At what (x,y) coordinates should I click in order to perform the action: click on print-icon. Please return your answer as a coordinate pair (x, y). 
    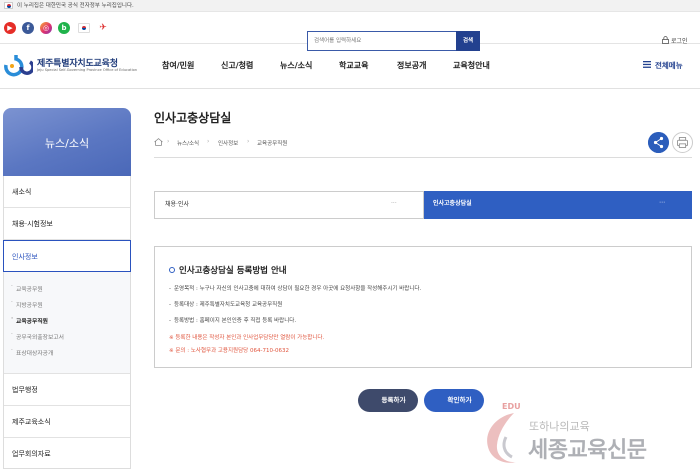
    Looking at the image, I should click on (682, 142).